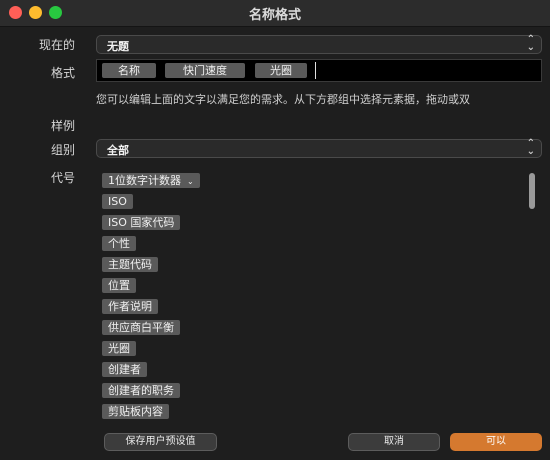 The height and width of the screenshot is (460, 550). Describe the element at coordinates (135, 411) in the screenshot. I see `code-item: 剪贴板内容` at that location.